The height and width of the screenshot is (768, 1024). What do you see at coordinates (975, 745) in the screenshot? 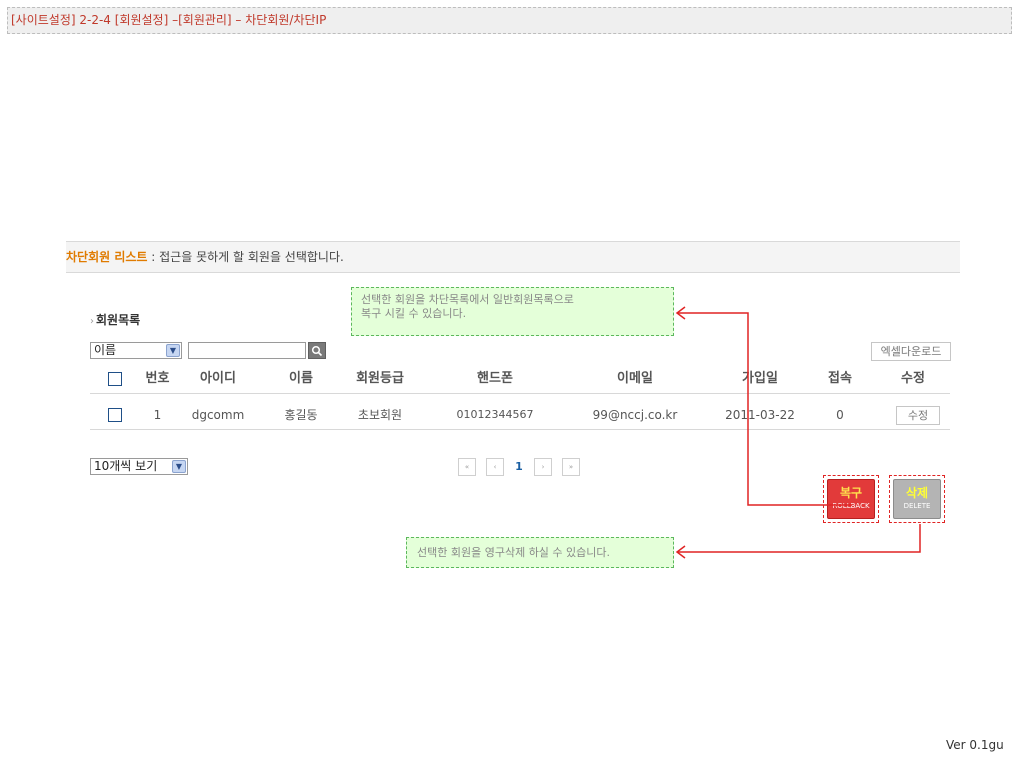
I see `version-label: Ver 0.1gu` at bounding box center [975, 745].